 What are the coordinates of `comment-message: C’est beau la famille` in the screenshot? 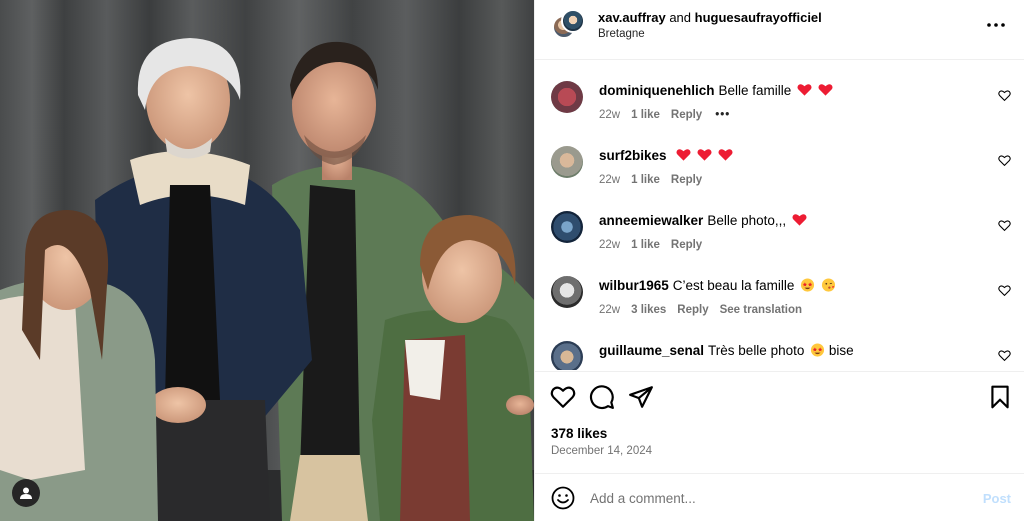 It's located at (733, 285).